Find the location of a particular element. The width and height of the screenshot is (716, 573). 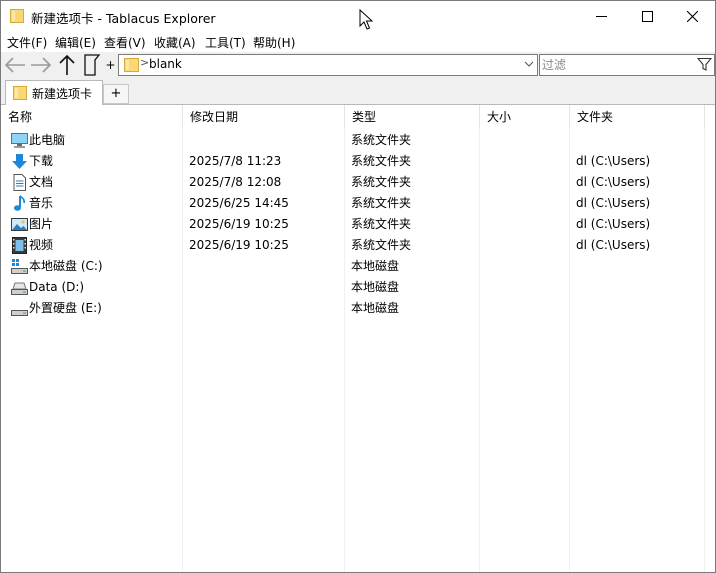

maximize-icon is located at coordinates (647, 16).